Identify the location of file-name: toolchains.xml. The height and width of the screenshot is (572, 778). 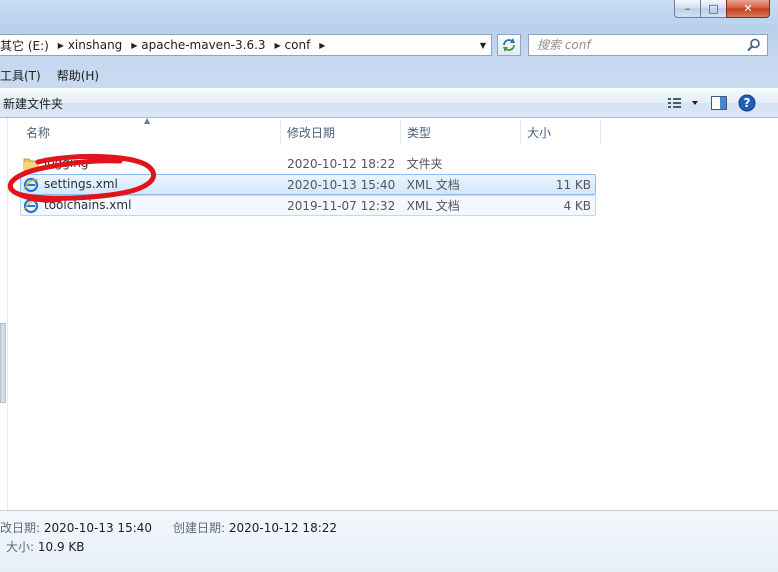
(88, 205).